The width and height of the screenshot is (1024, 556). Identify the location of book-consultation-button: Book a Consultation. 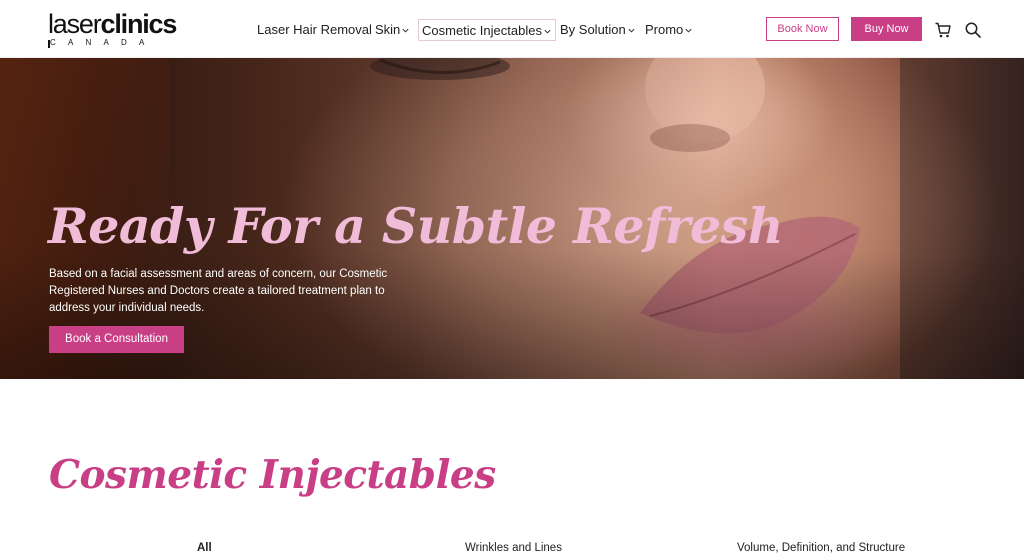
(116, 339).